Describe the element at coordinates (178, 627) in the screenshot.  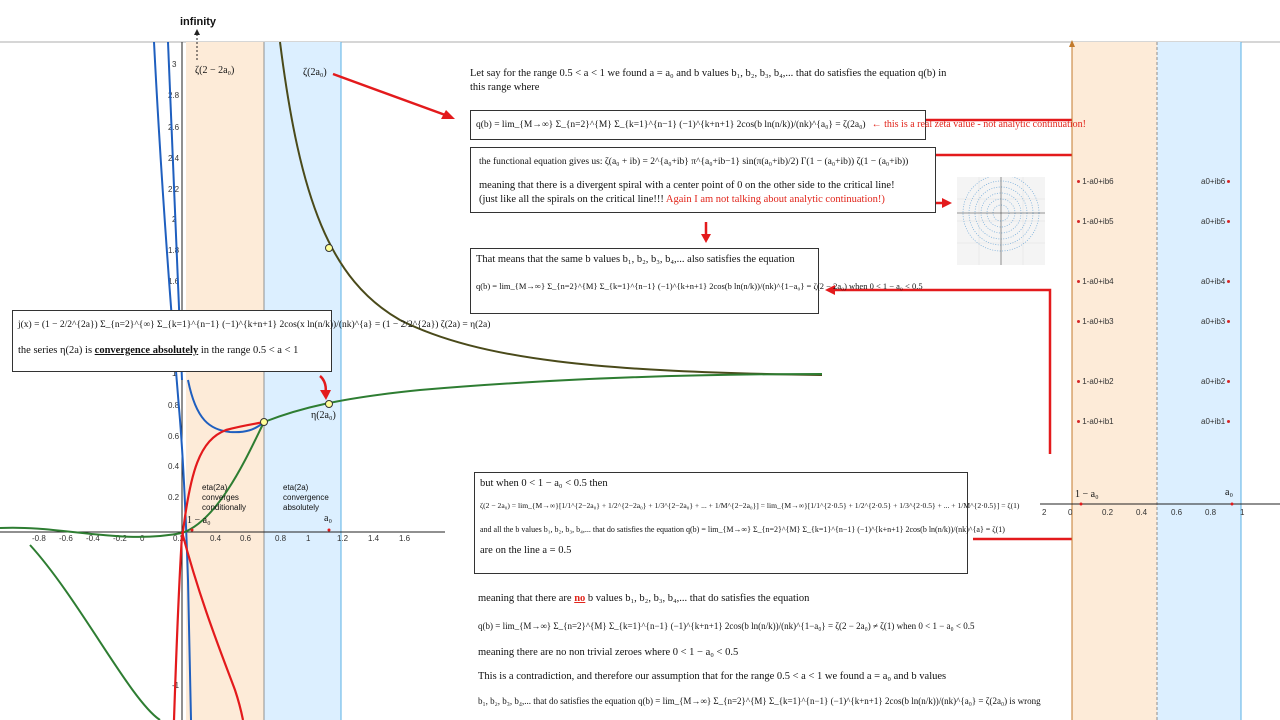
I see `red-curve-down` at that location.